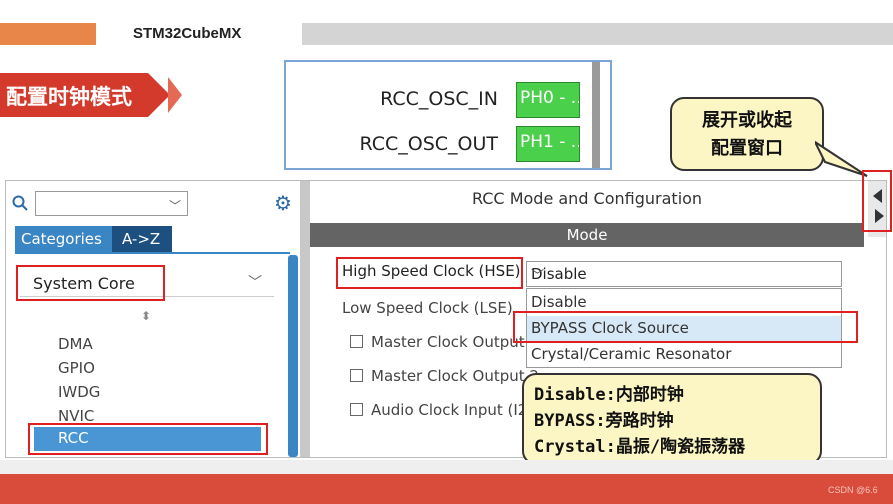  I want to click on pinout-view: RCC_OSC_IN PH0 - .. RCC_OSC_OUT PH1 - .., so click(448, 115).